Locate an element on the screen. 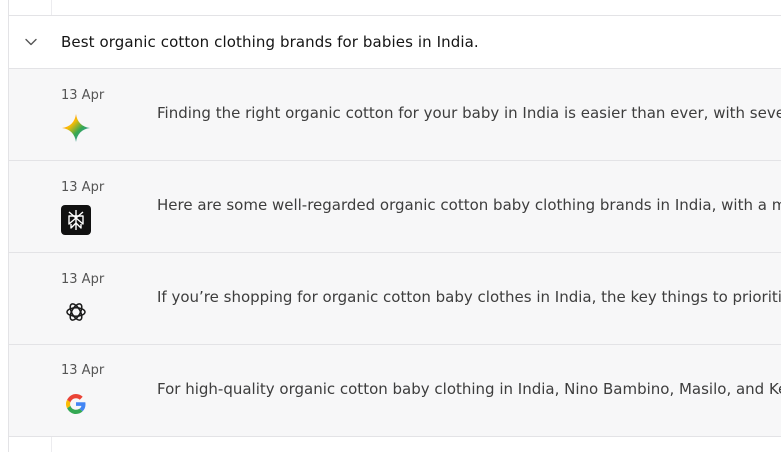 The image size is (781, 452). google-icon is located at coordinates (76, 404).